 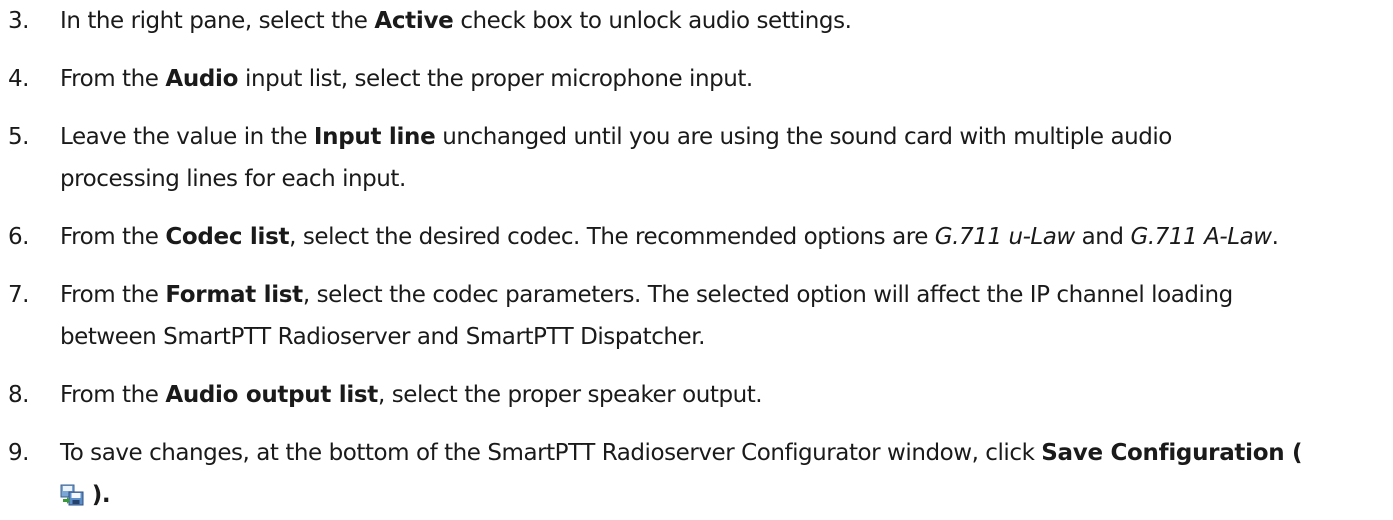 What do you see at coordinates (19, 237) in the screenshot?
I see `step-number: 6.` at bounding box center [19, 237].